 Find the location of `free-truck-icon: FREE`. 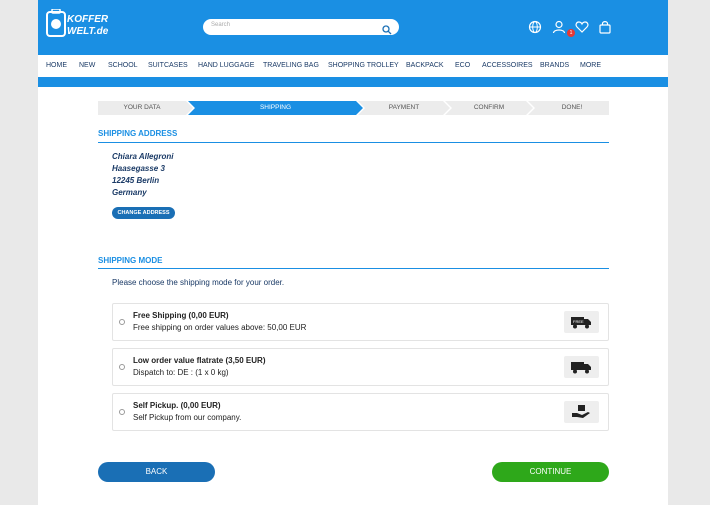

free-truck-icon: FREE is located at coordinates (581, 322).